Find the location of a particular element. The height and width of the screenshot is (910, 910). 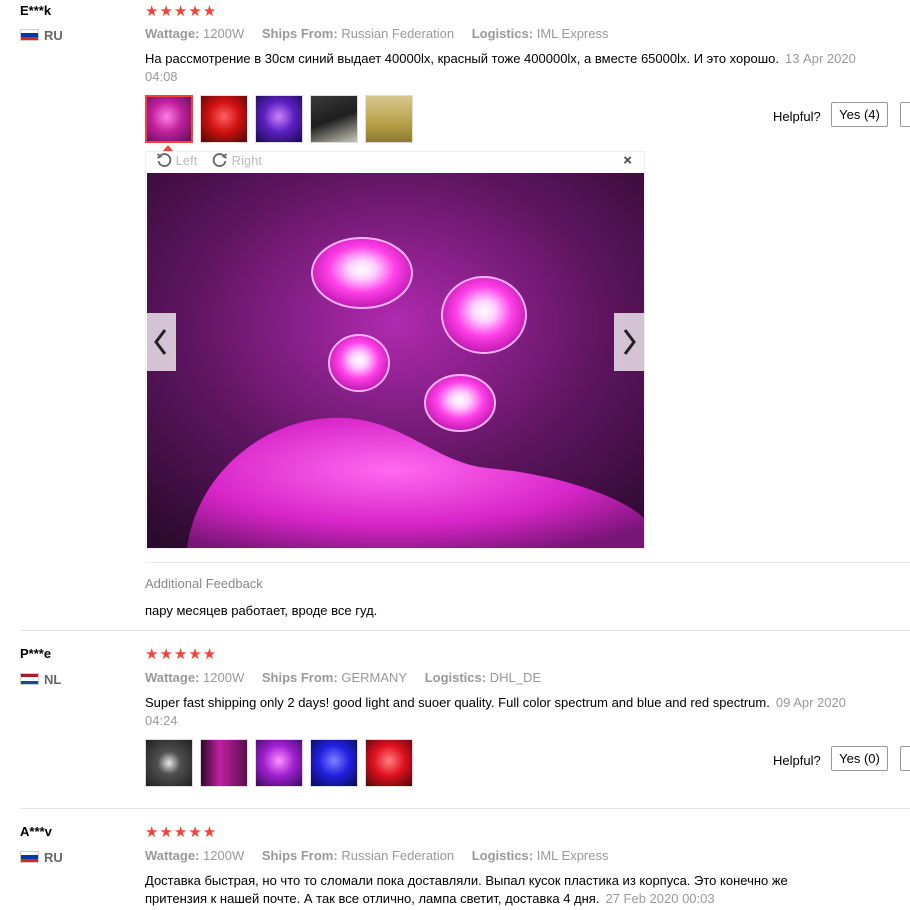

next-photo-button is located at coordinates (629, 342).